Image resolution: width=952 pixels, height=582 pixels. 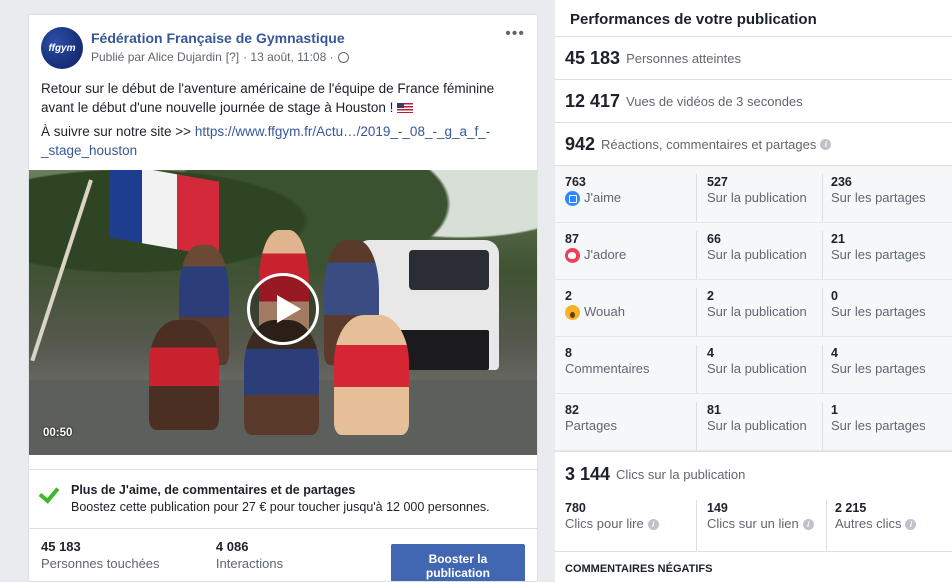 I want to click on kpi-value: 45 183, so click(x=593, y=57).